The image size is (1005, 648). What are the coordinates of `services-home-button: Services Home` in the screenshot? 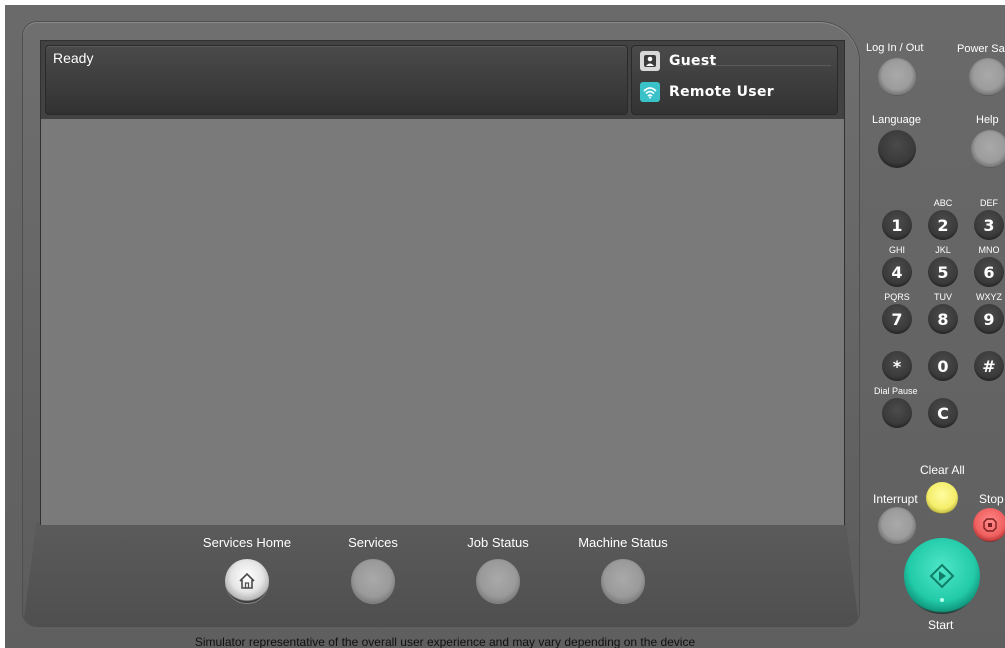 It's located at (247, 569).